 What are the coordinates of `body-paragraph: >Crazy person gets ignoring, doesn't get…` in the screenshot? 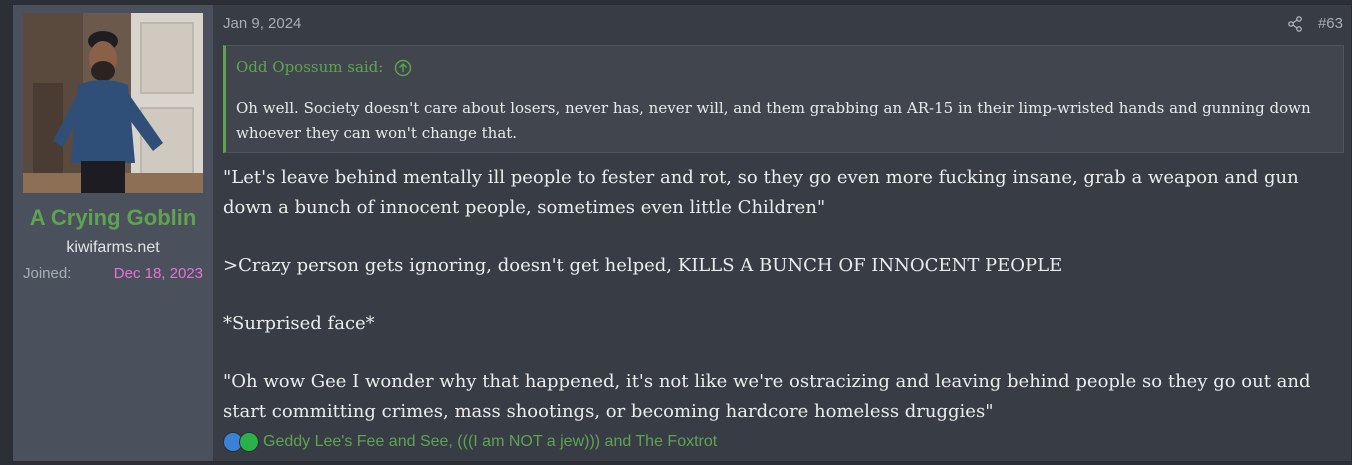 It's located at (643, 265).